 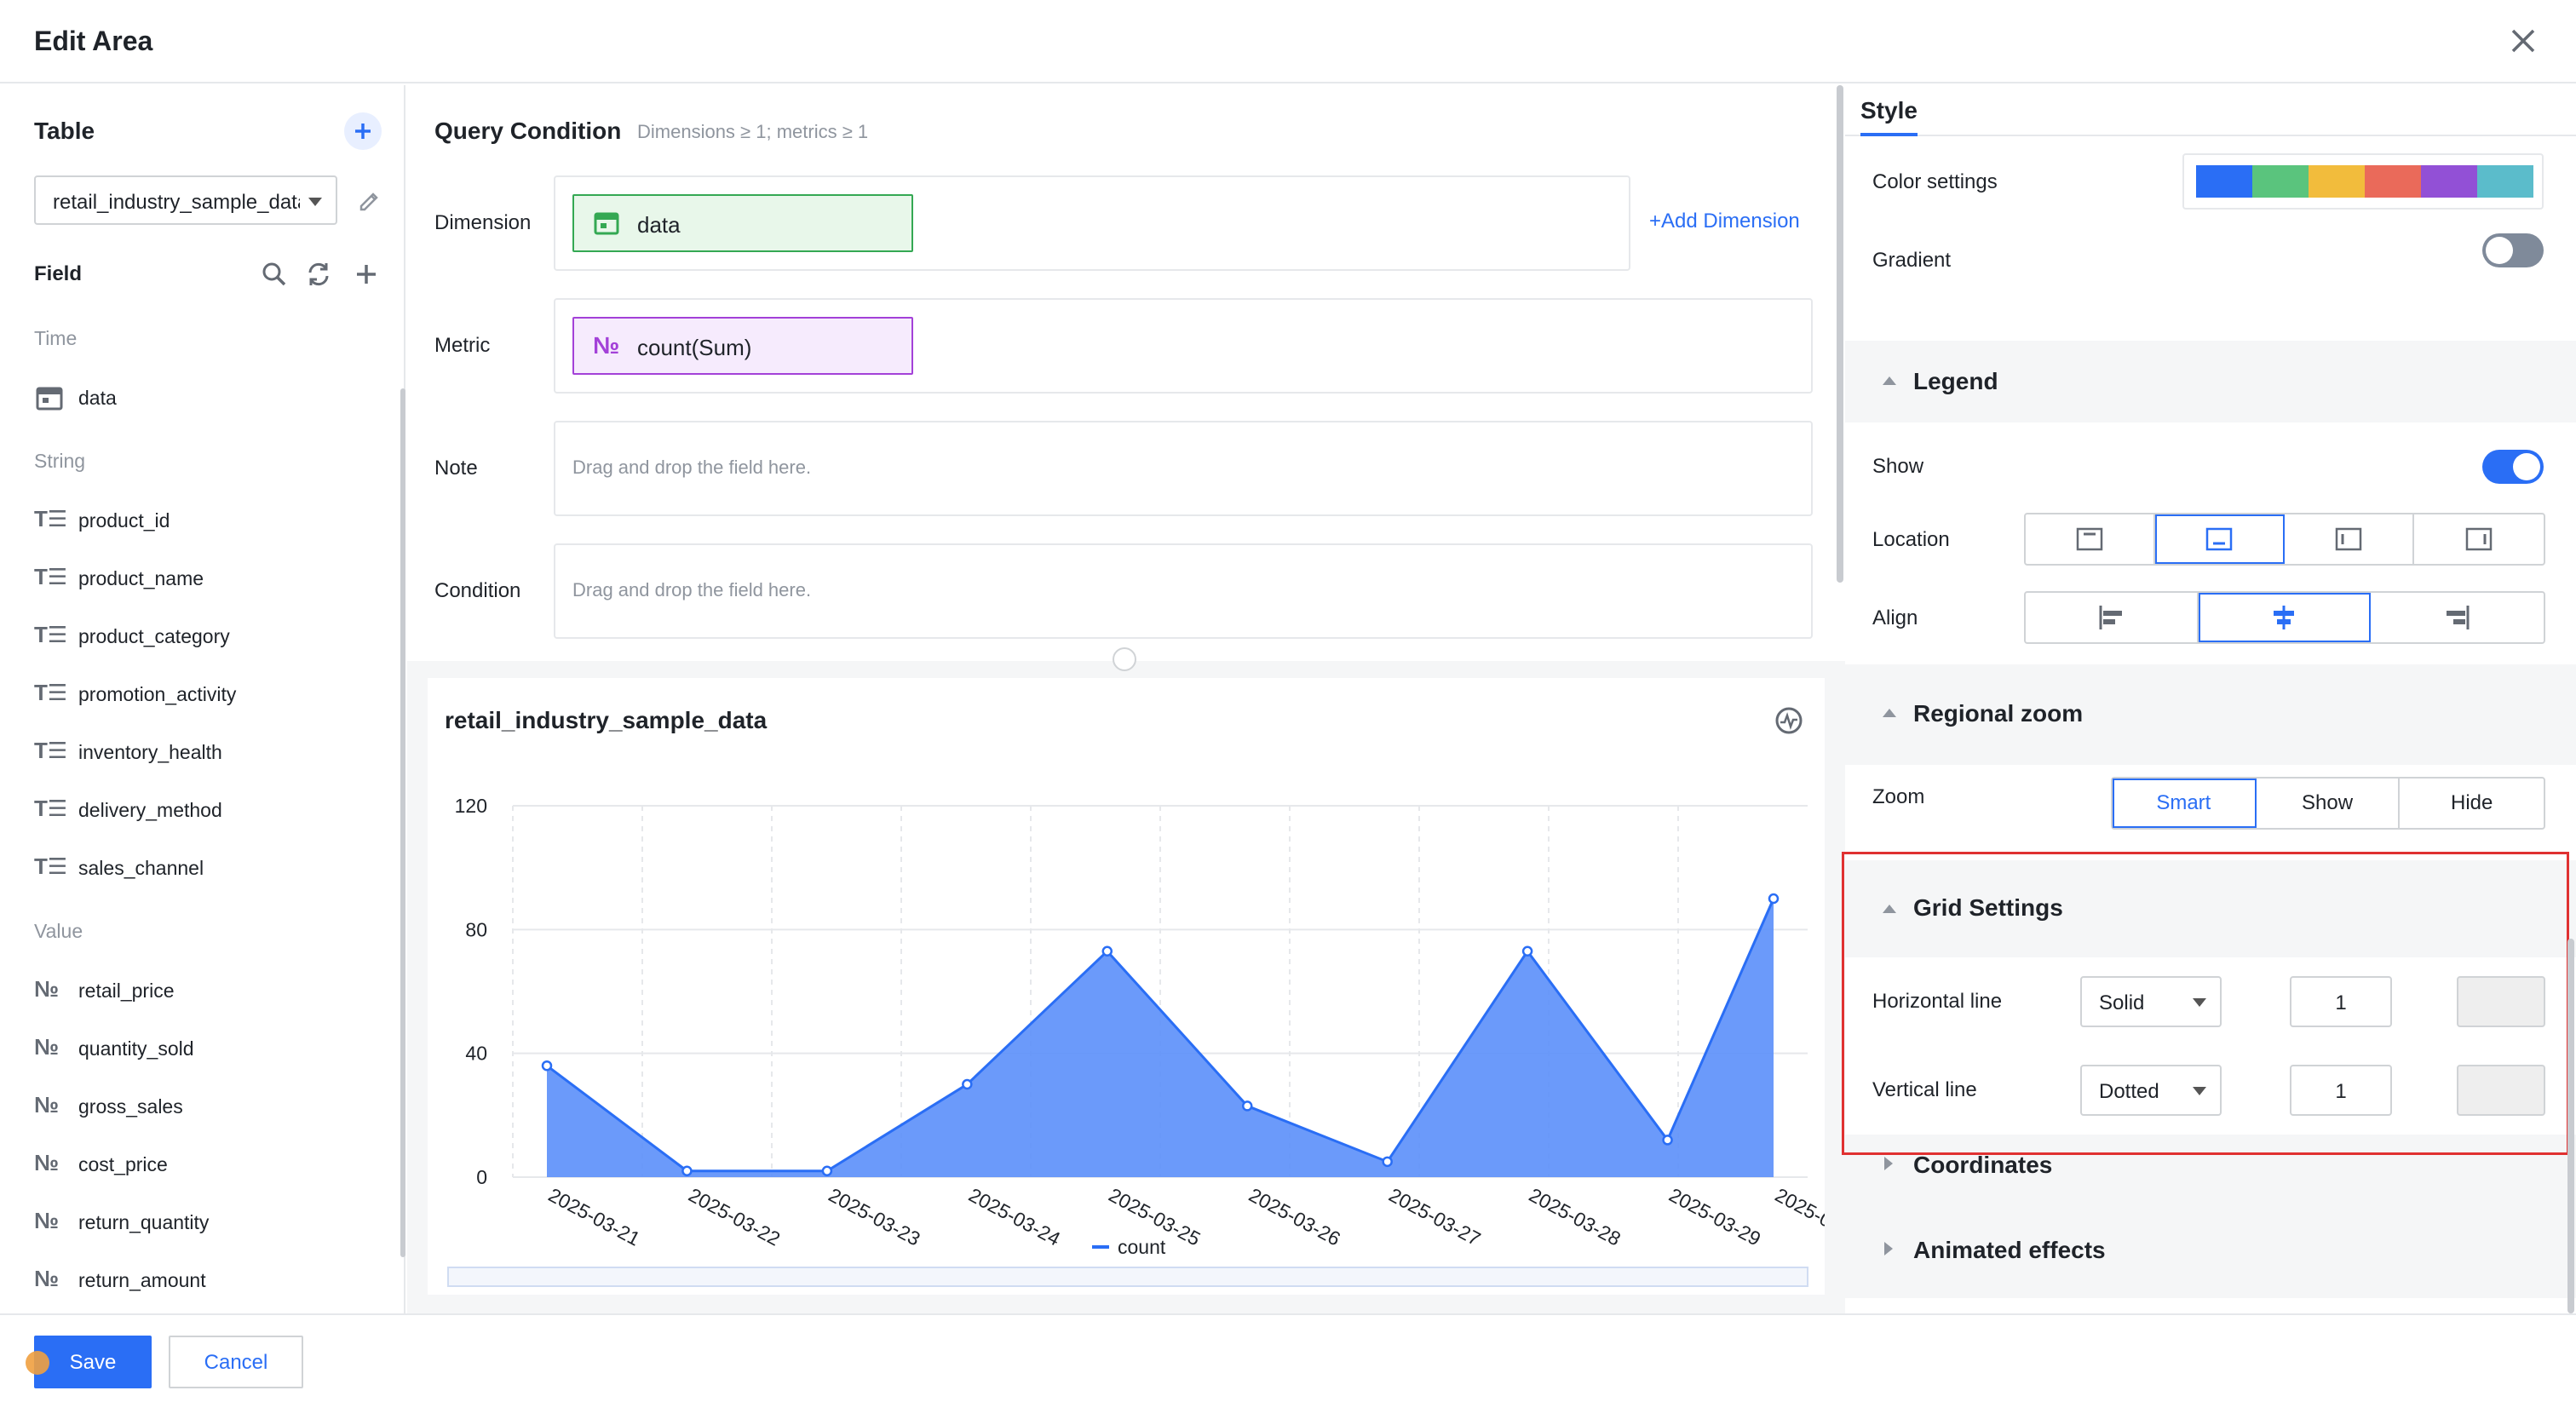 I want to click on align-center, so click(x=2285, y=617).